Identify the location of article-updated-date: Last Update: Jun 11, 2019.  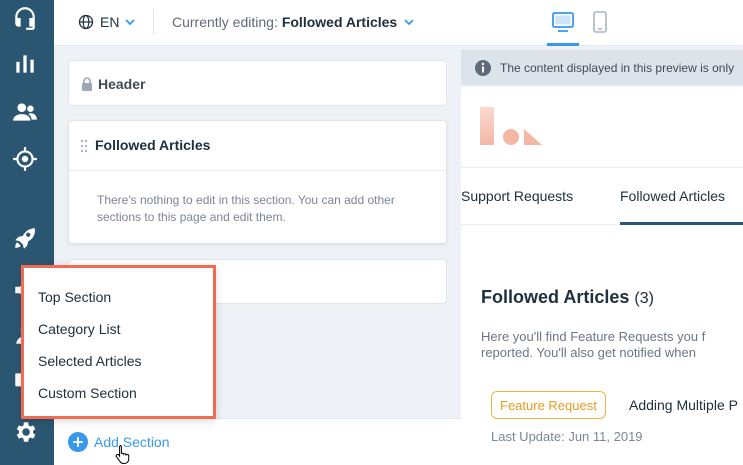
(567, 436).